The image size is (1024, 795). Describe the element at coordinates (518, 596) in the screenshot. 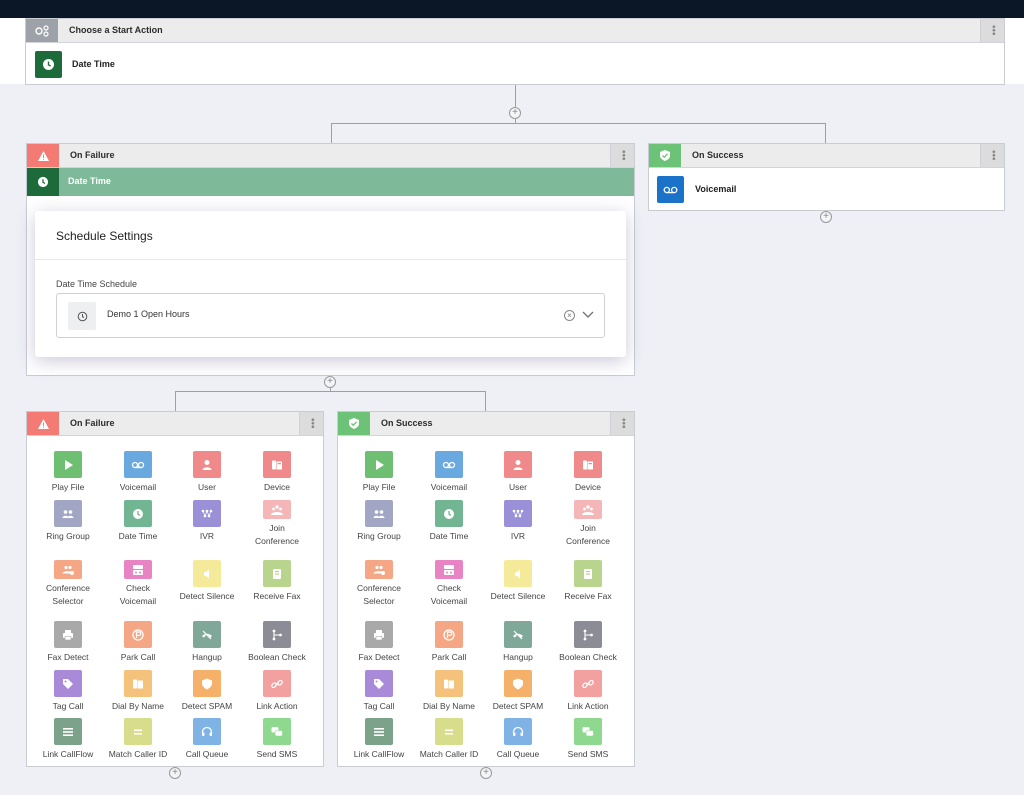

I see `action-tile-label: Detect Silence` at that location.